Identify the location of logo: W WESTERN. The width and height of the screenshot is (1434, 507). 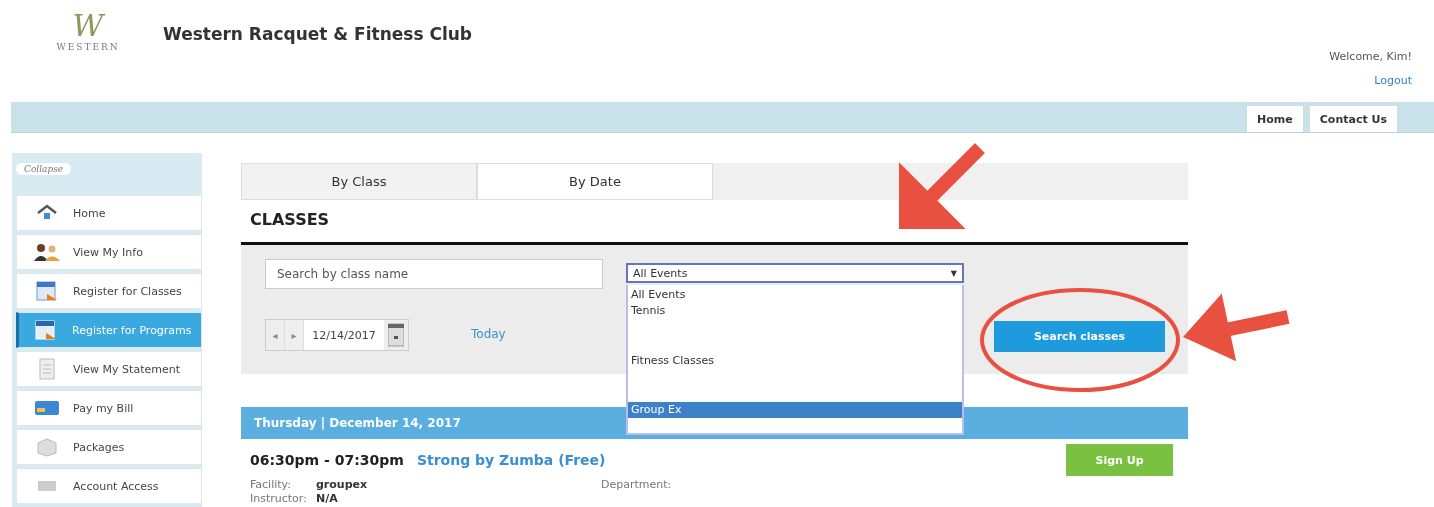
(88, 31).